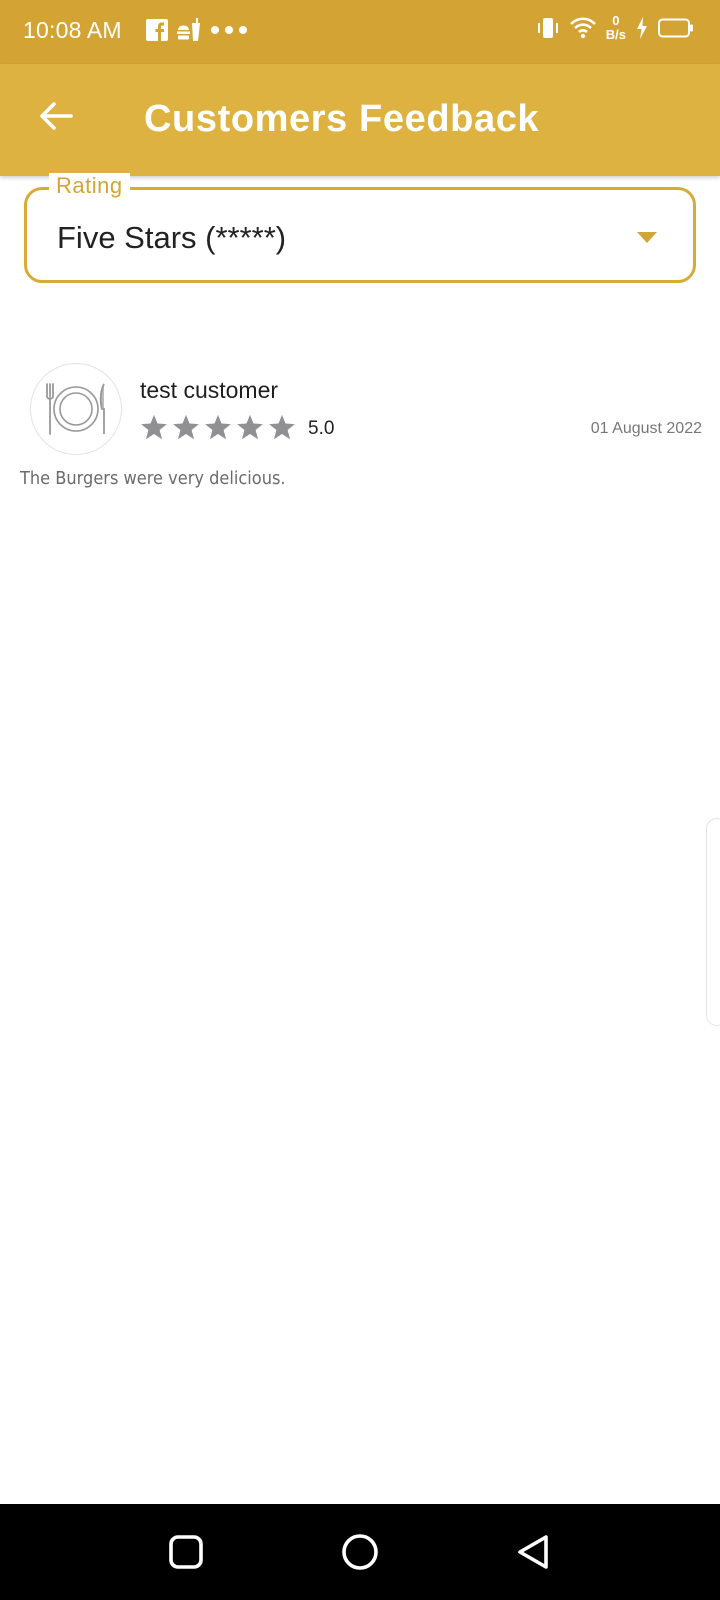  What do you see at coordinates (615, 34) in the screenshot?
I see `network-speed-unit: B/s` at bounding box center [615, 34].